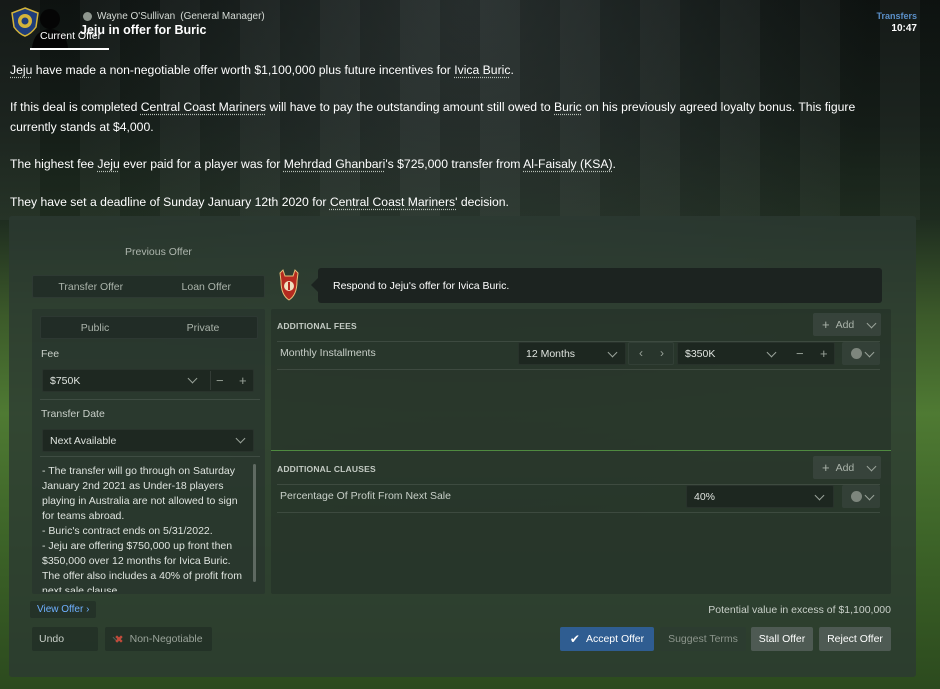 The image size is (940, 689). I want to click on view-offer-link: View Offer ›, so click(63, 609).